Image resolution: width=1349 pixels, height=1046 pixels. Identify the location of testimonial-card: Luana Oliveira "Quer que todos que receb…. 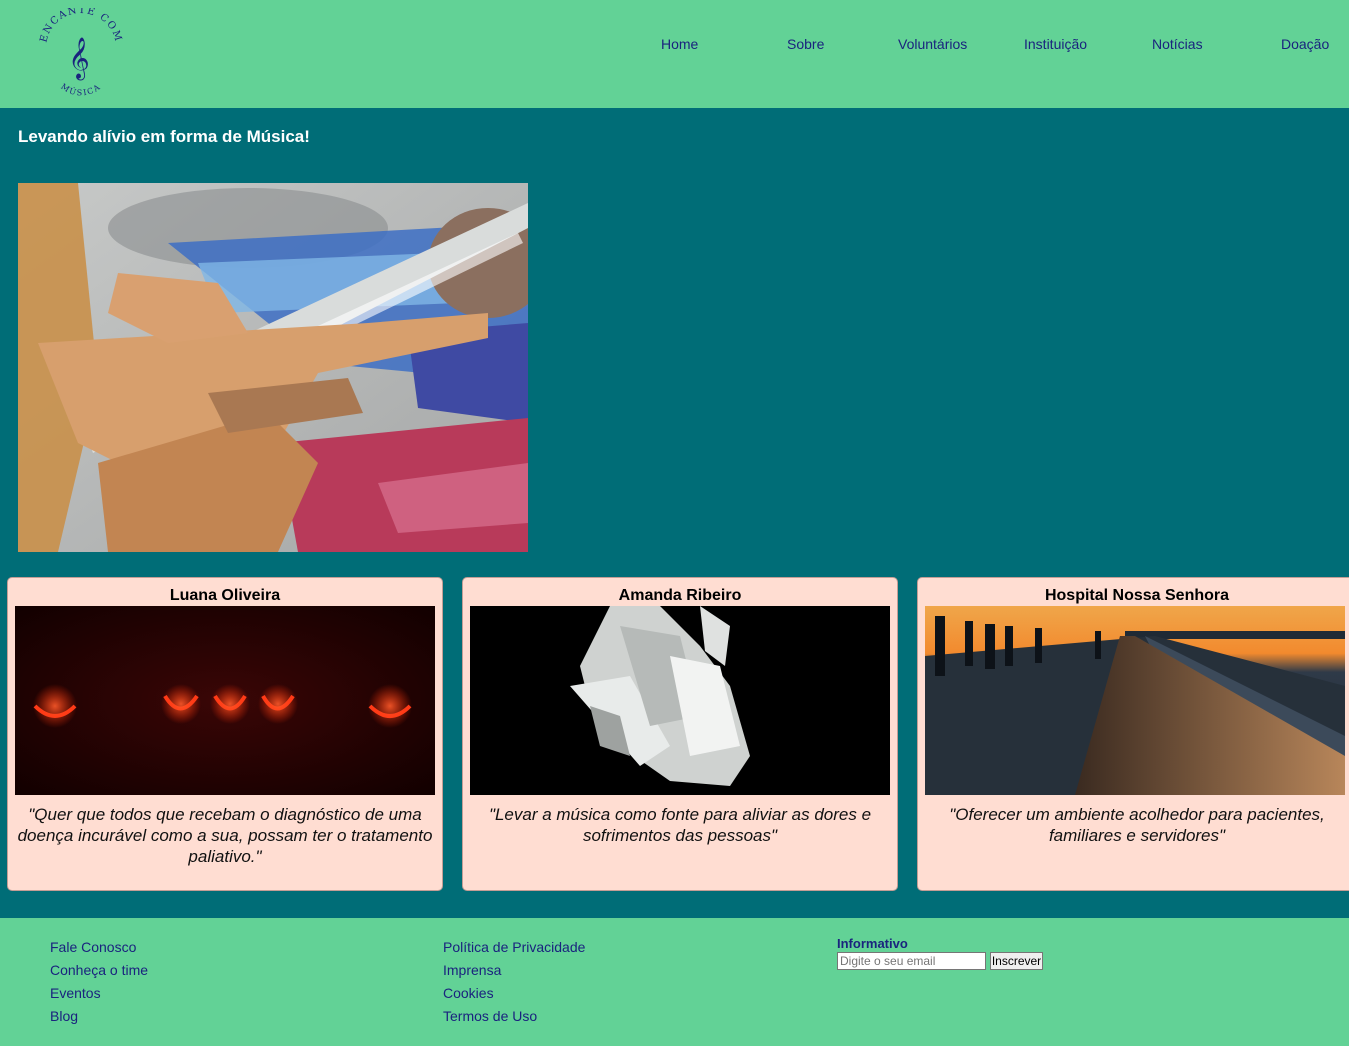
(225, 734).